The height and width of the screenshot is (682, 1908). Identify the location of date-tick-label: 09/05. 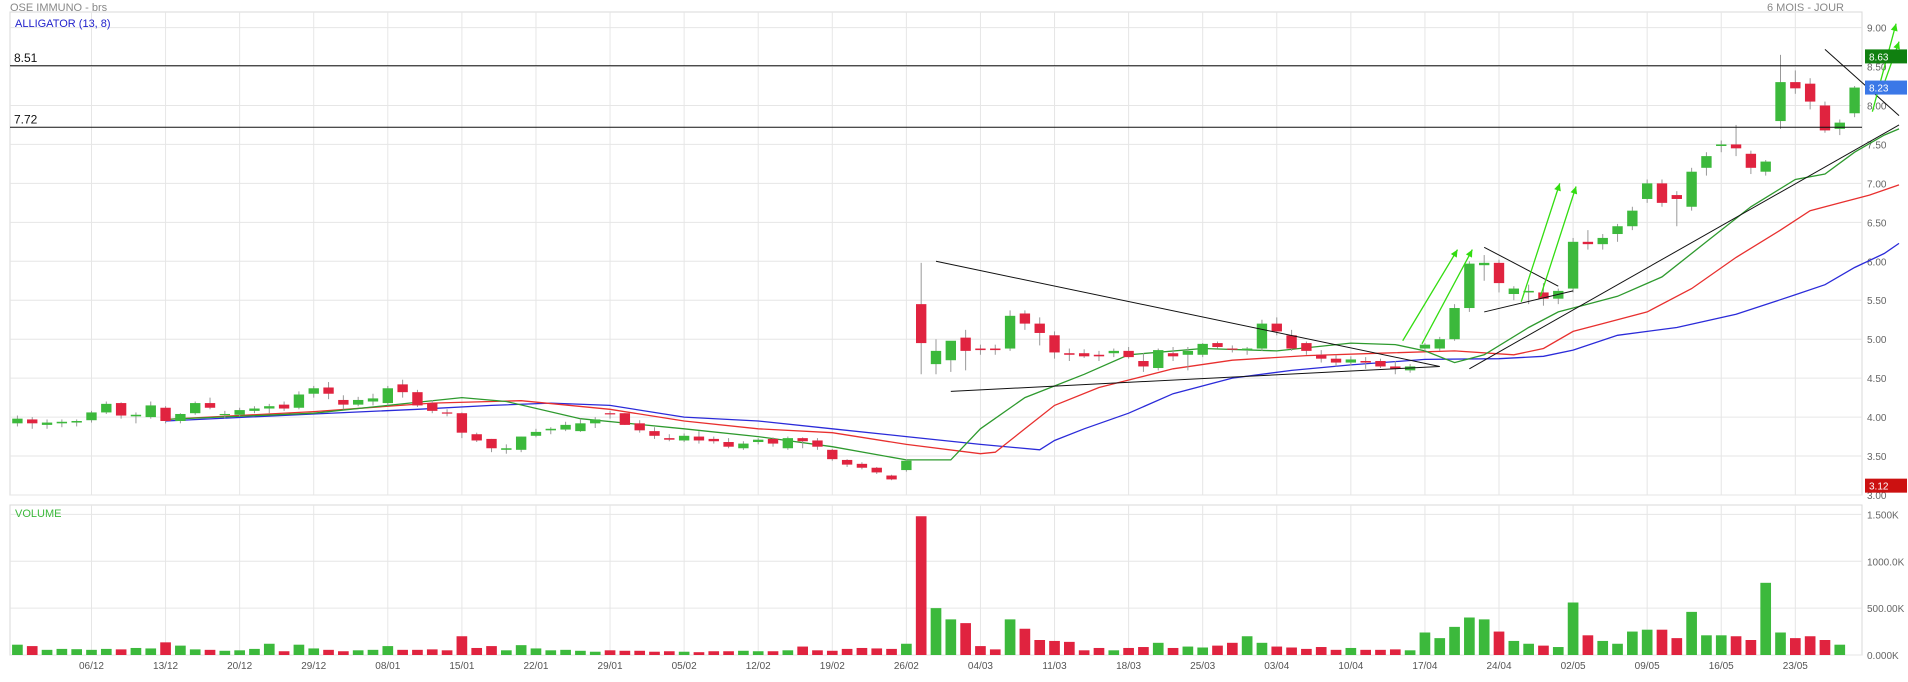
(1647, 666).